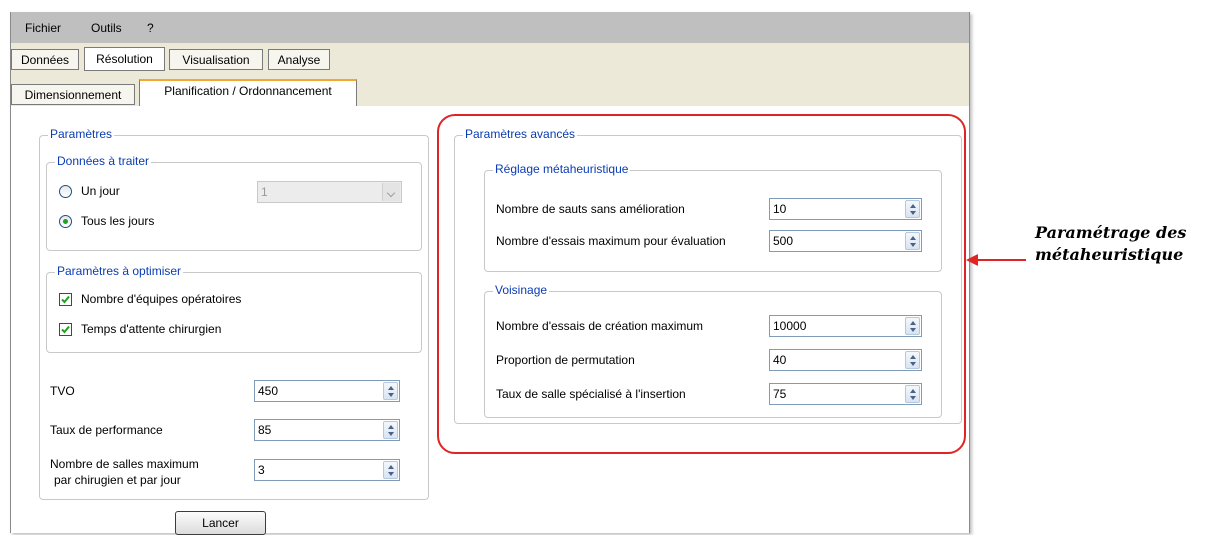  Describe the element at coordinates (1110, 244) in the screenshot. I see `annotation-text: Paramétrage des métaheuristique` at that location.